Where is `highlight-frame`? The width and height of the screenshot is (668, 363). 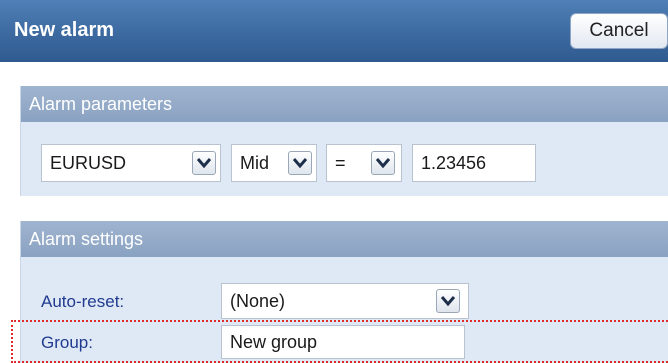
highlight-frame is located at coordinates (339, 341).